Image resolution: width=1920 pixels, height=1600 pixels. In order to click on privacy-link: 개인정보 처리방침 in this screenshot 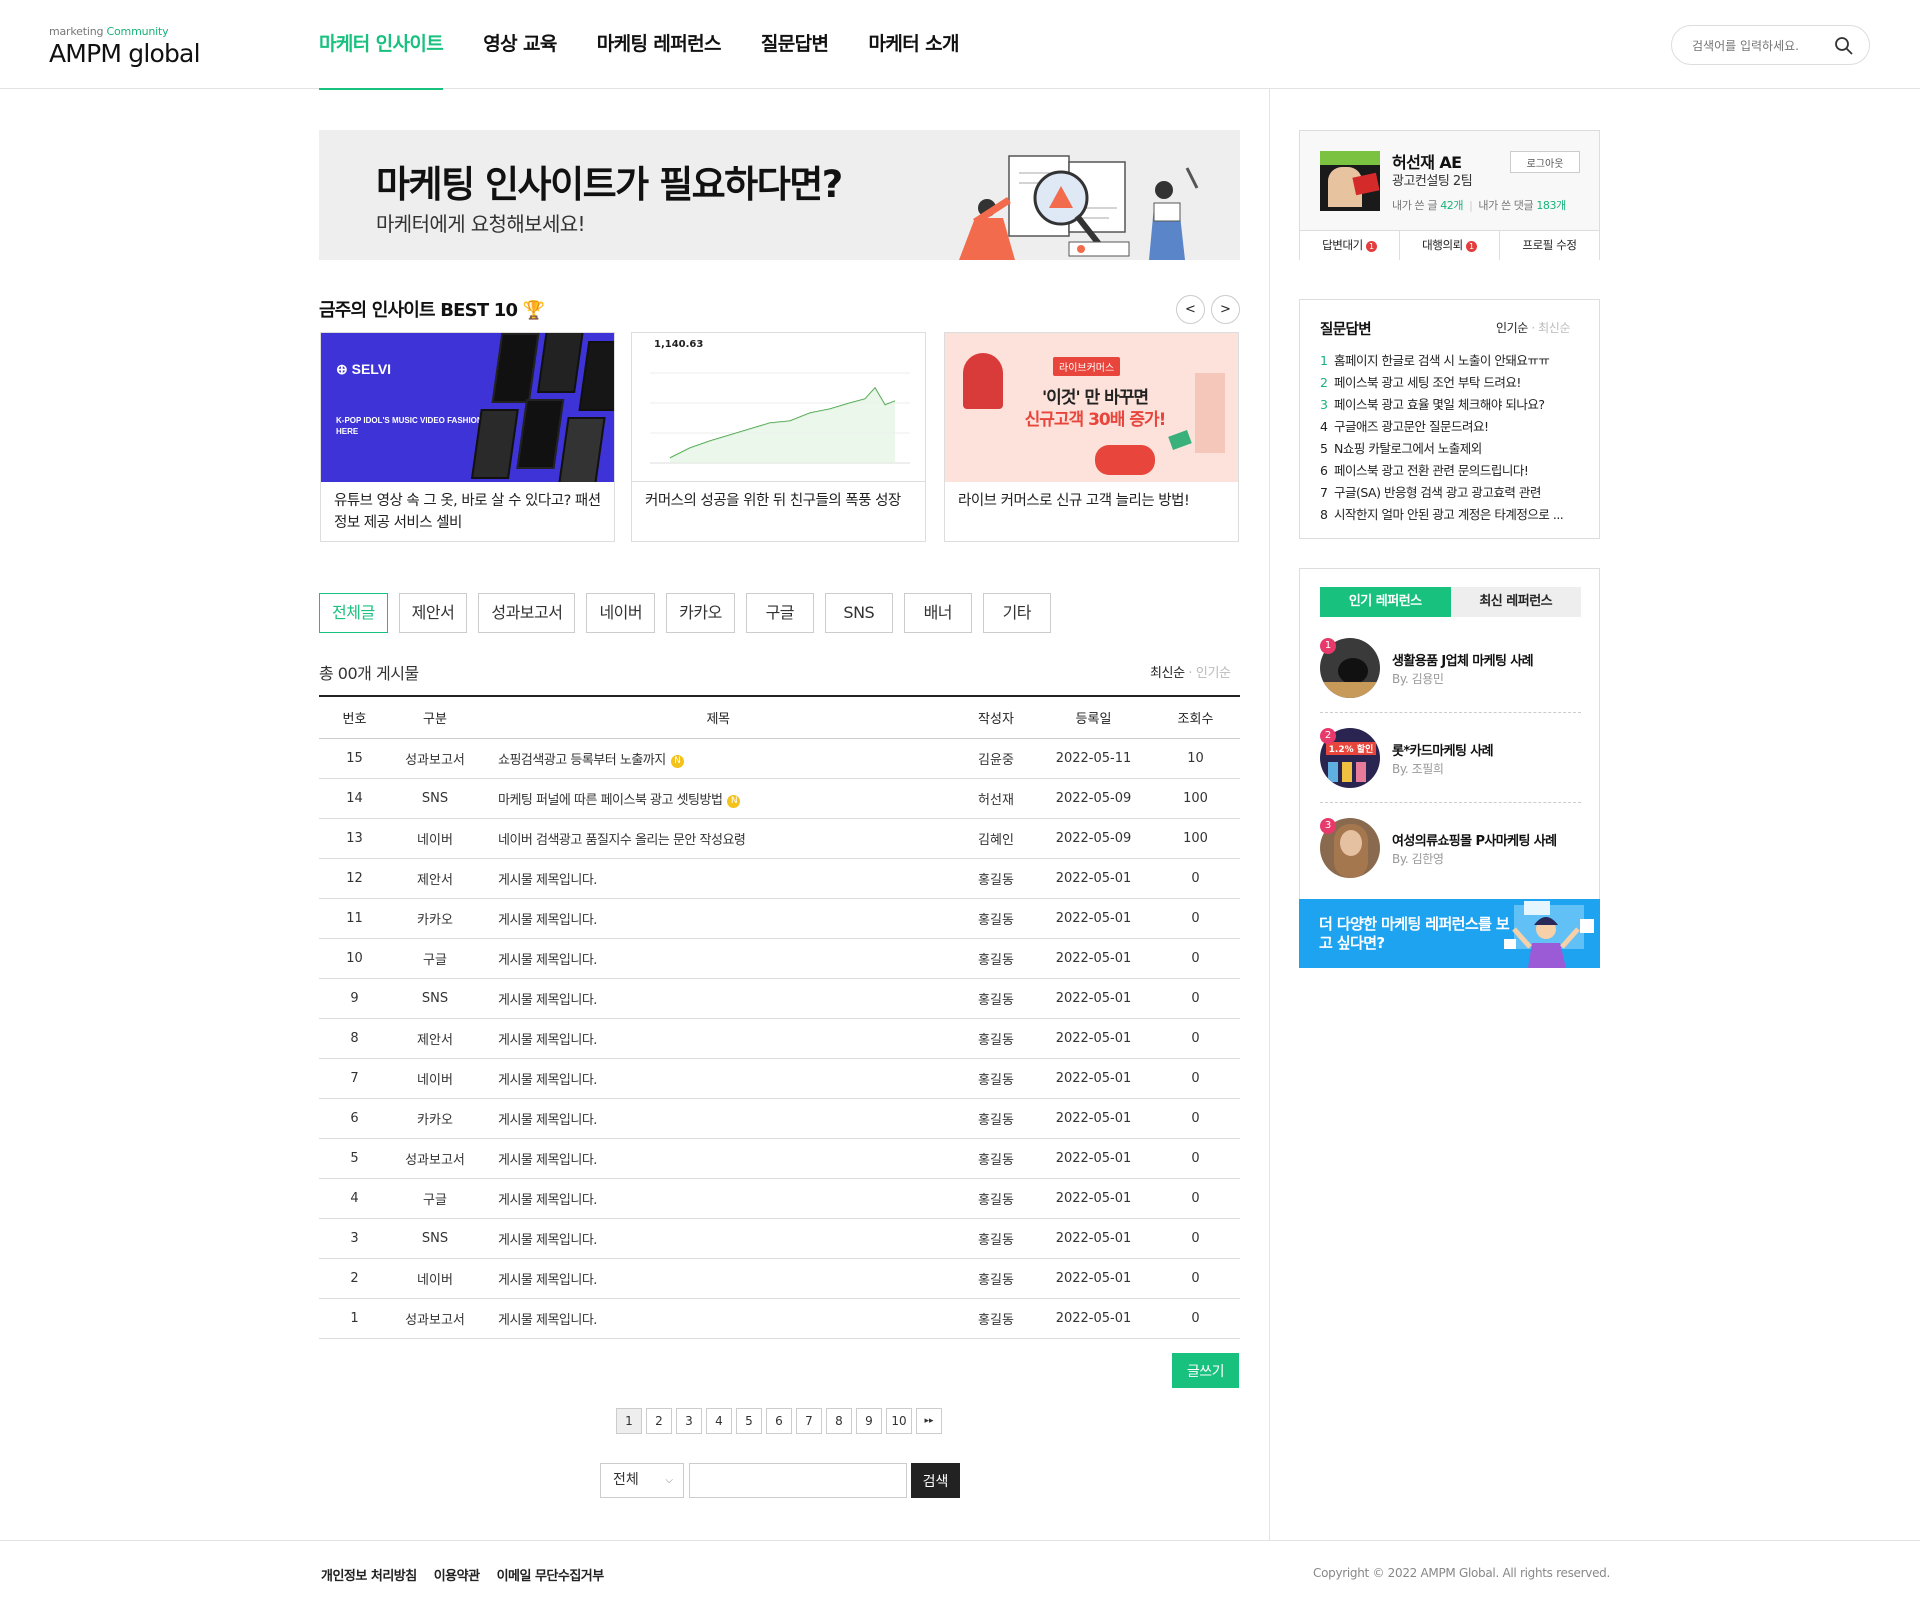, I will do `click(369, 1574)`.